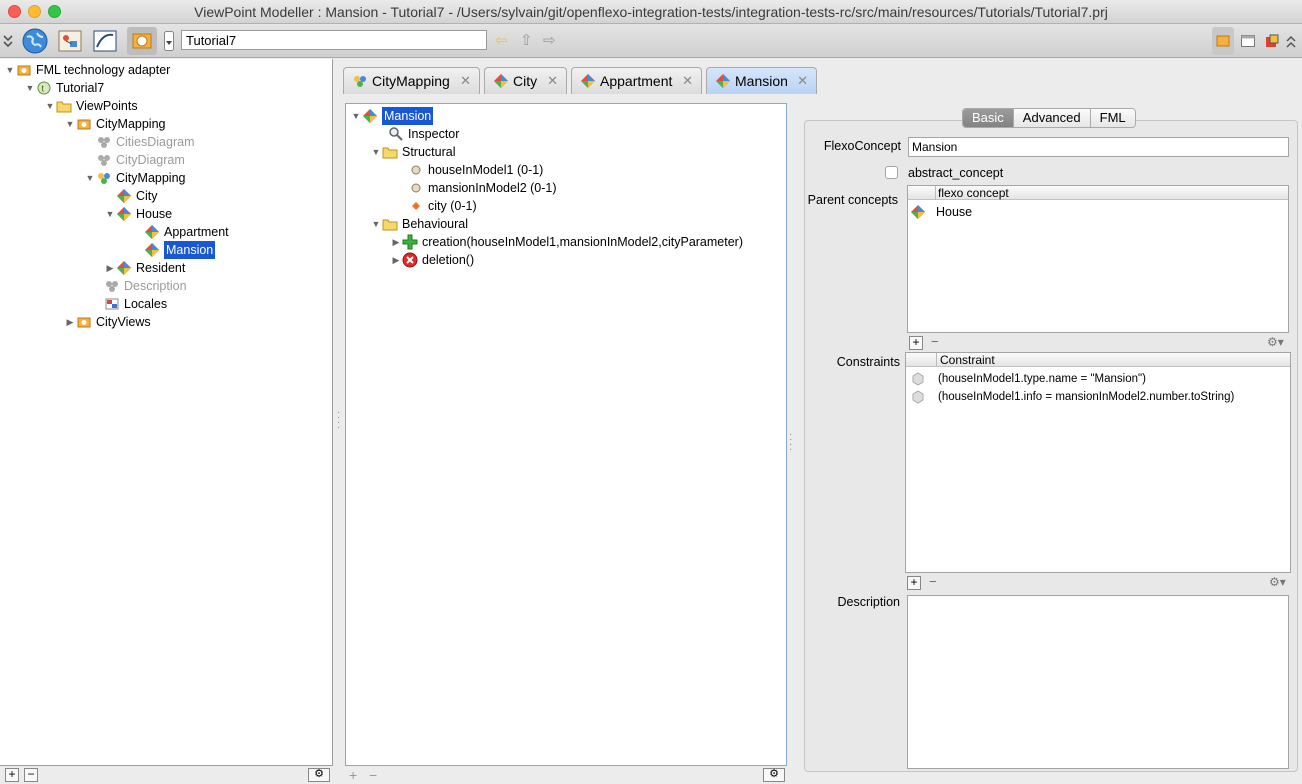 The image size is (1302, 784). I want to click on project-name-input, so click(334, 40).